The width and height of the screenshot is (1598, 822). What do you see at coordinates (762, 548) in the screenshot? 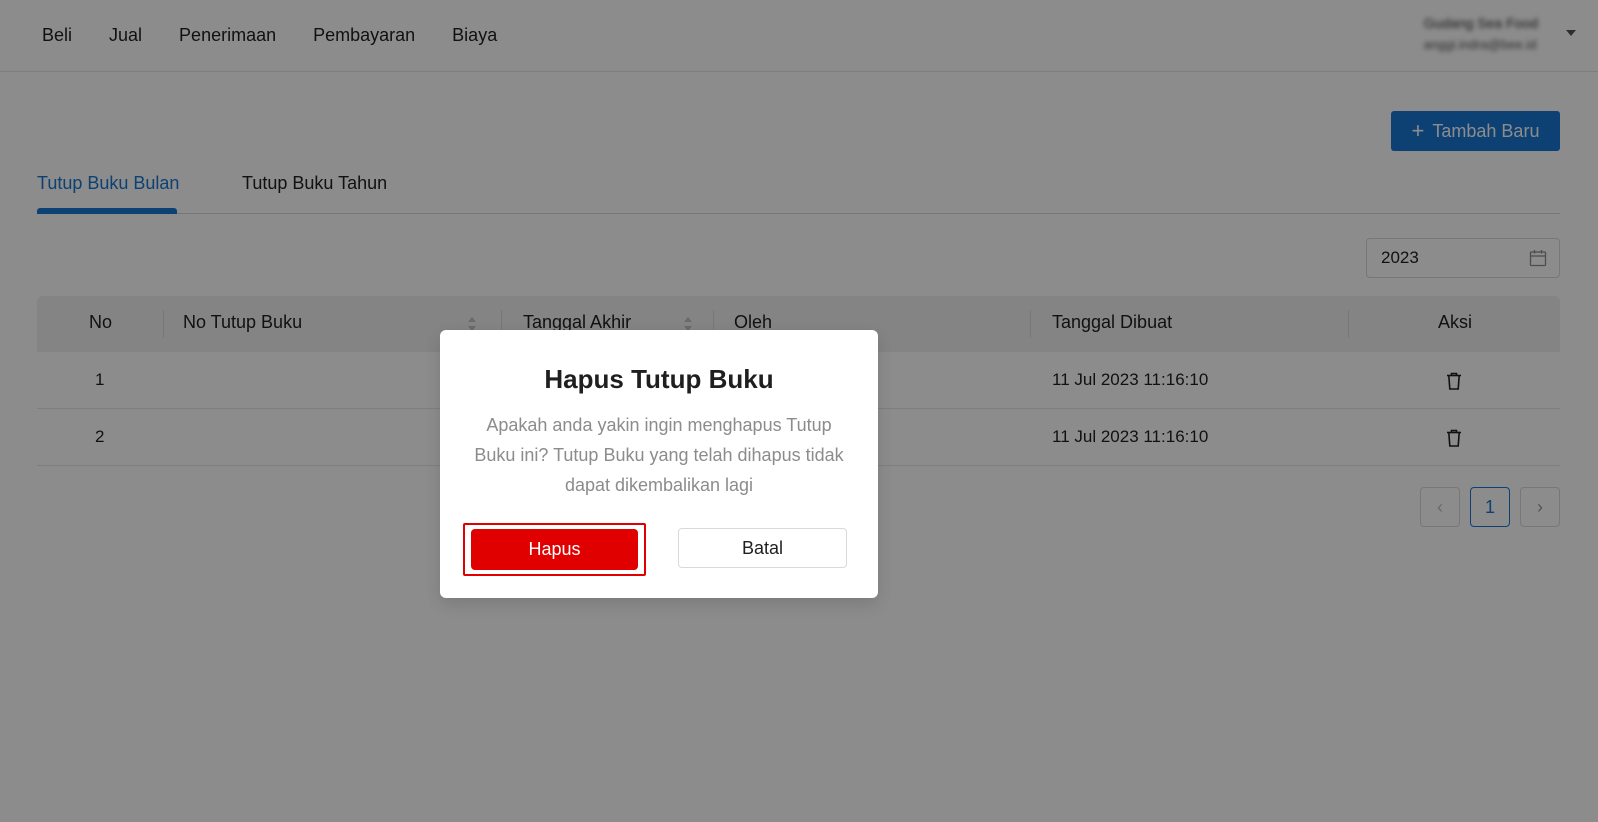
I see `cancel-button: Batal` at bounding box center [762, 548].